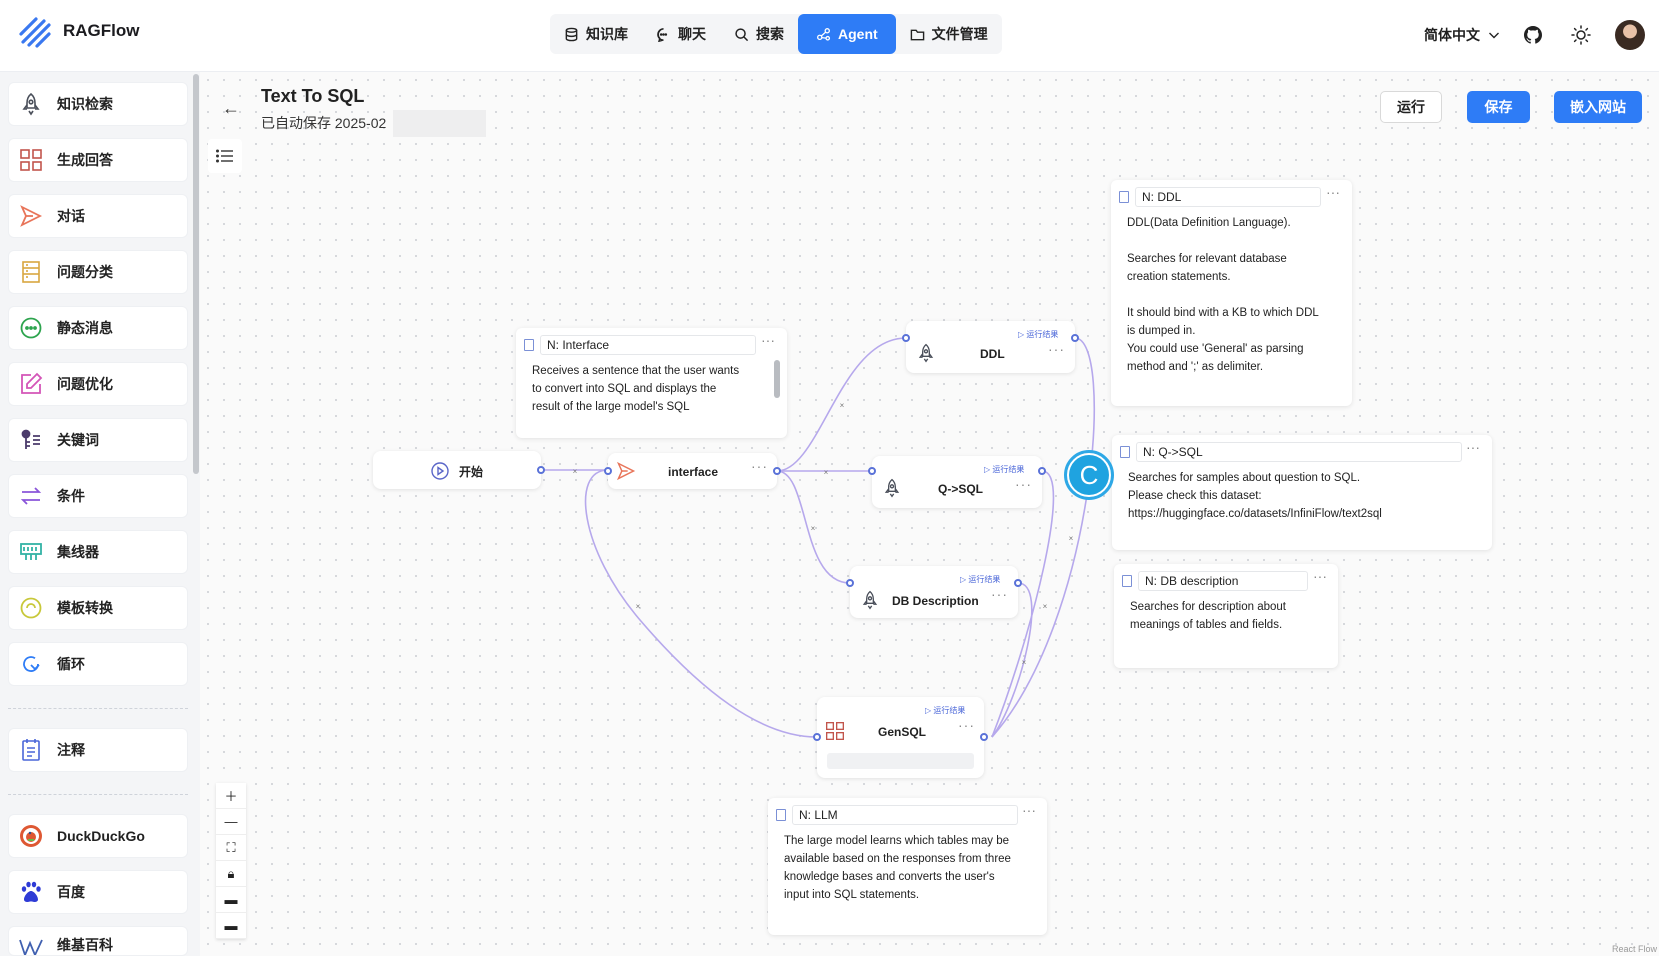 The width and height of the screenshot is (1659, 956). What do you see at coordinates (30, 439) in the screenshot?
I see `keyword-icon` at bounding box center [30, 439].